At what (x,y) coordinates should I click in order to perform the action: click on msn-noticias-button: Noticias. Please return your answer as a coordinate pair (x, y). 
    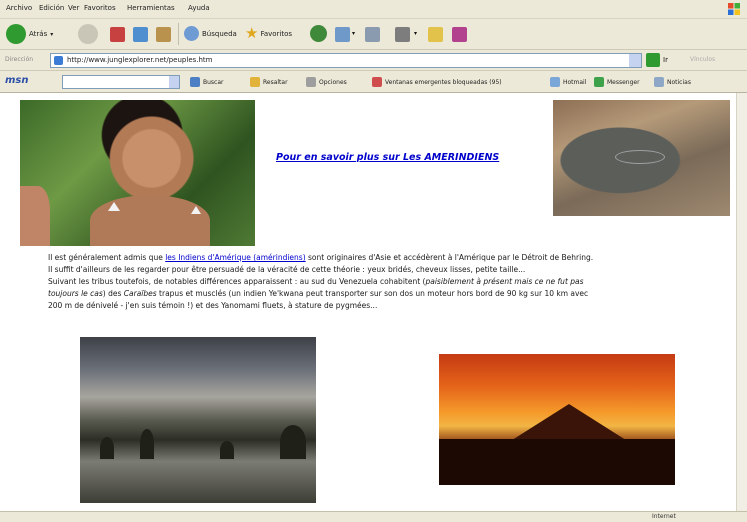
    Looking at the image, I should click on (672, 82).